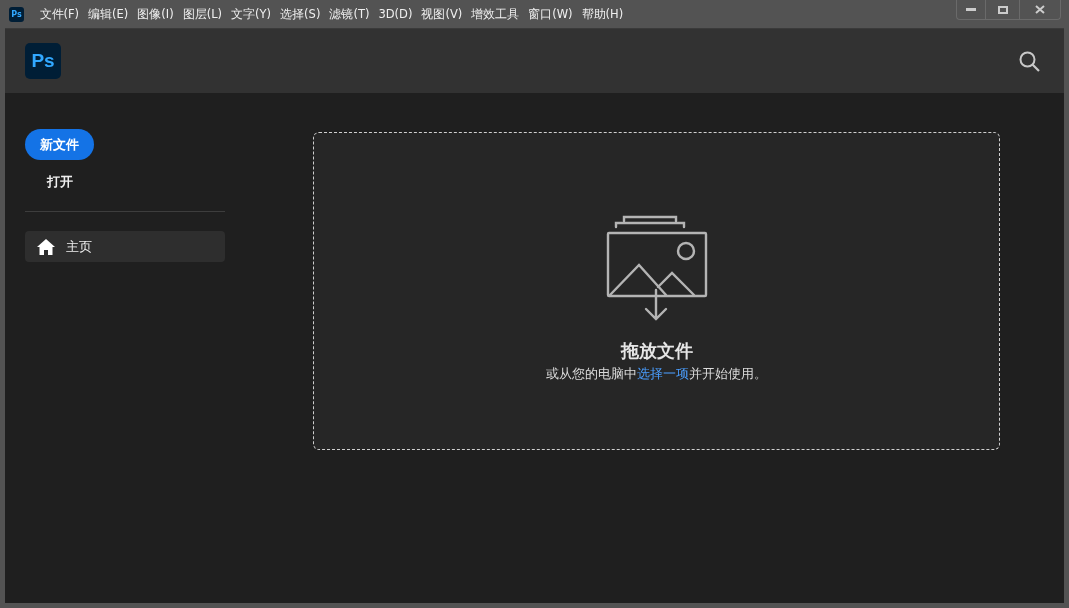 This screenshot has width=1069, height=608. Describe the element at coordinates (251, 14) in the screenshot. I see `menu-item: 文字(Y)` at that location.